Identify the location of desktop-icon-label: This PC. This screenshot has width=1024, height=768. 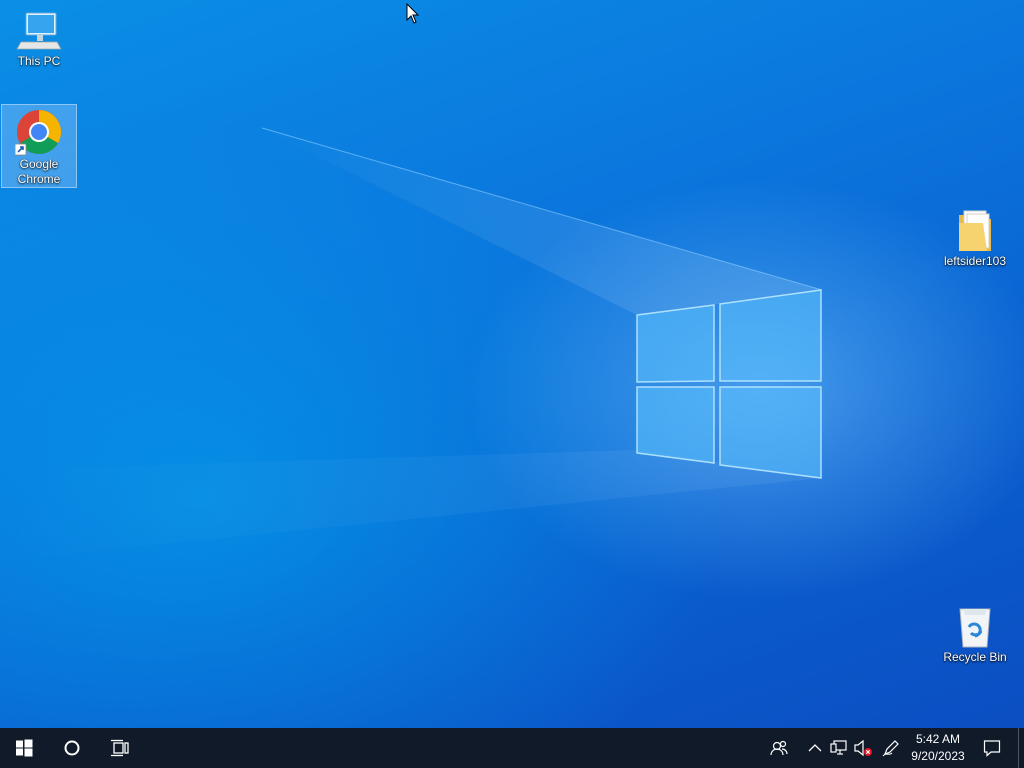
(39, 61).